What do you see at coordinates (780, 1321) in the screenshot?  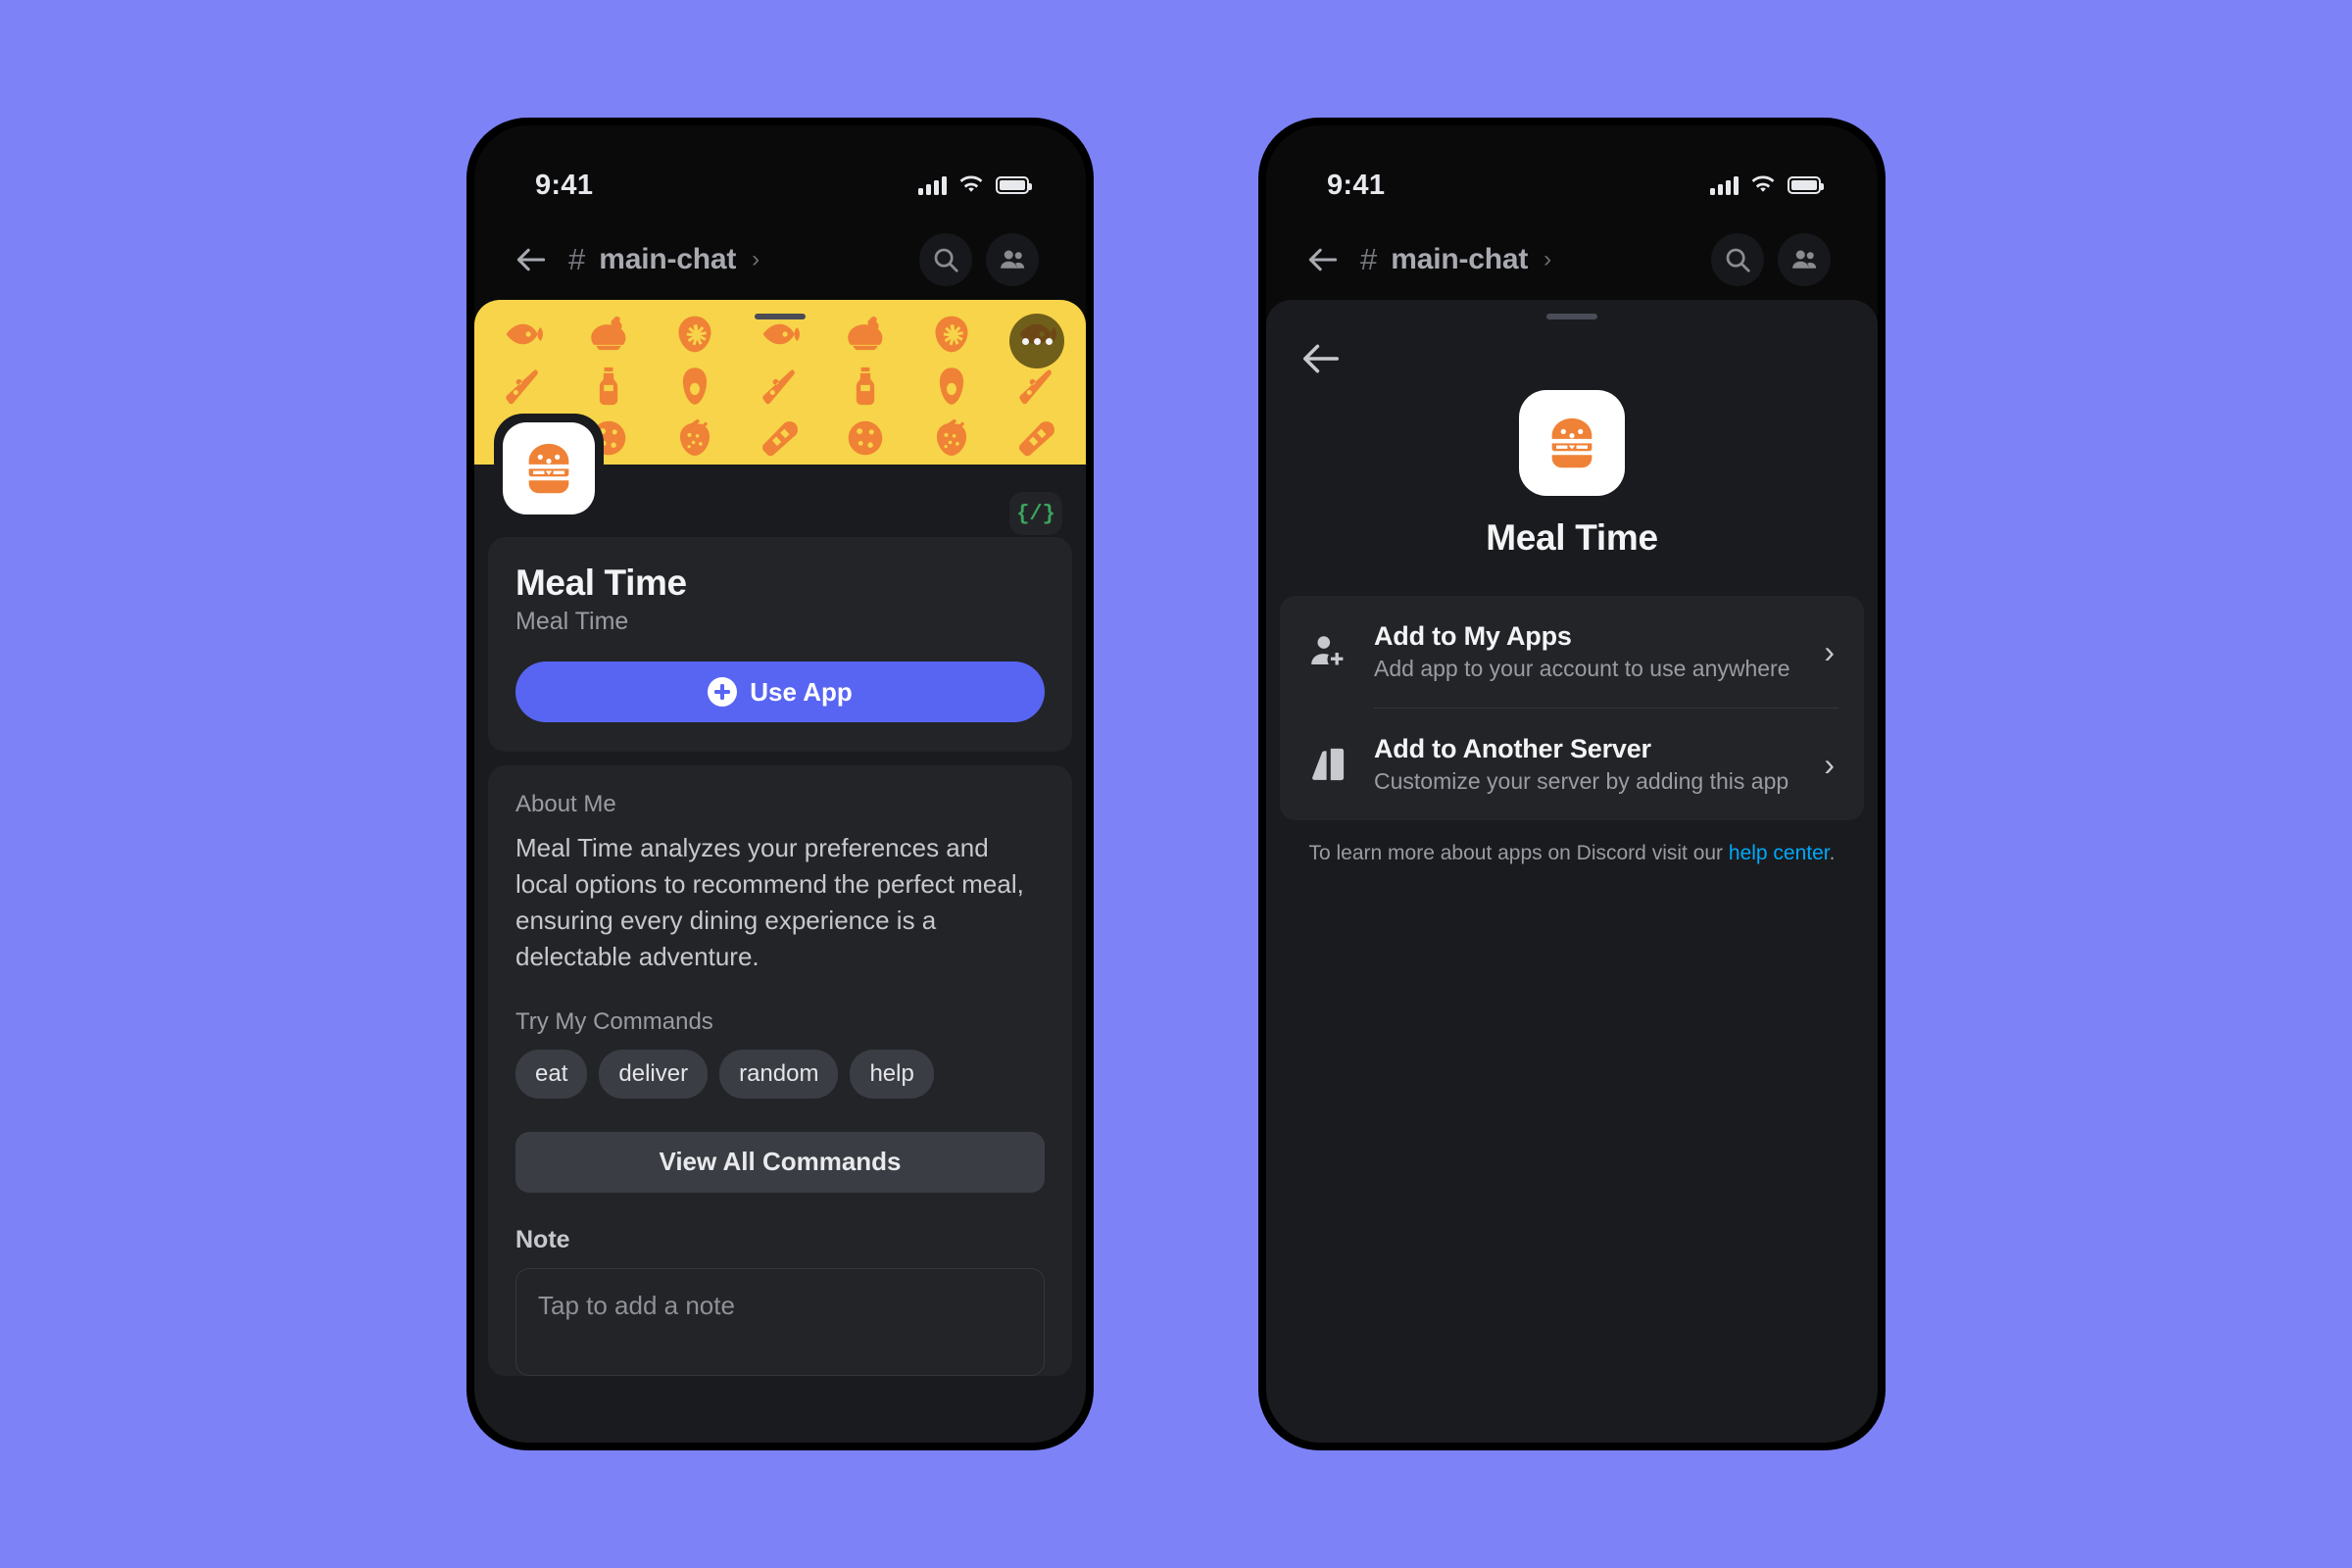 I see `note-input: Tap to add a note` at bounding box center [780, 1321].